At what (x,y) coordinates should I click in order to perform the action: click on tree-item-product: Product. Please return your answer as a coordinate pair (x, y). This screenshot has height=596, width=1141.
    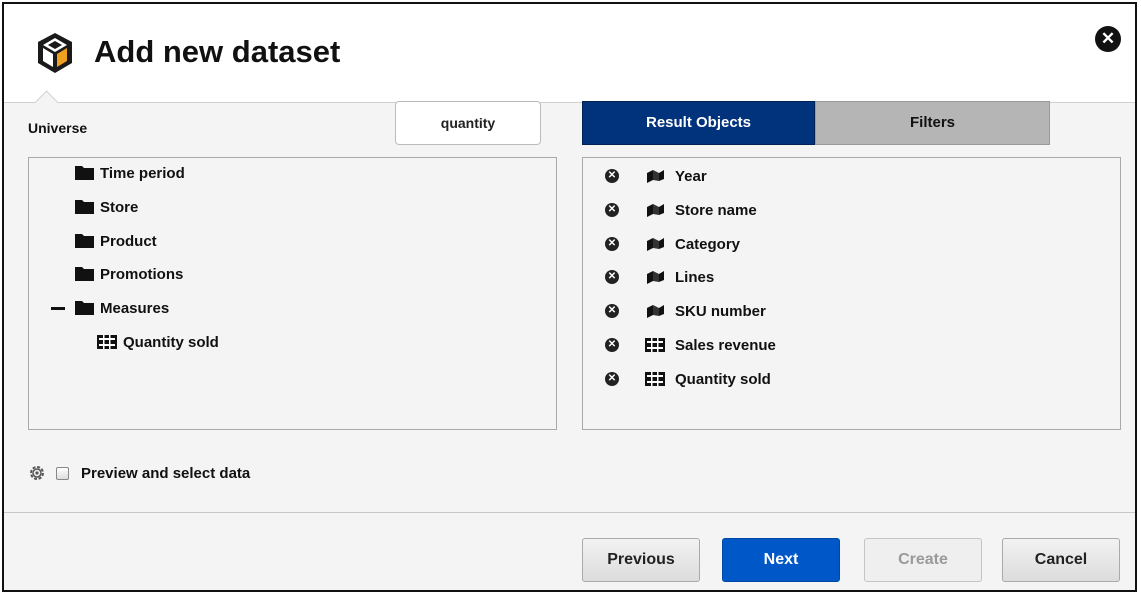
    Looking at the image, I should click on (116, 241).